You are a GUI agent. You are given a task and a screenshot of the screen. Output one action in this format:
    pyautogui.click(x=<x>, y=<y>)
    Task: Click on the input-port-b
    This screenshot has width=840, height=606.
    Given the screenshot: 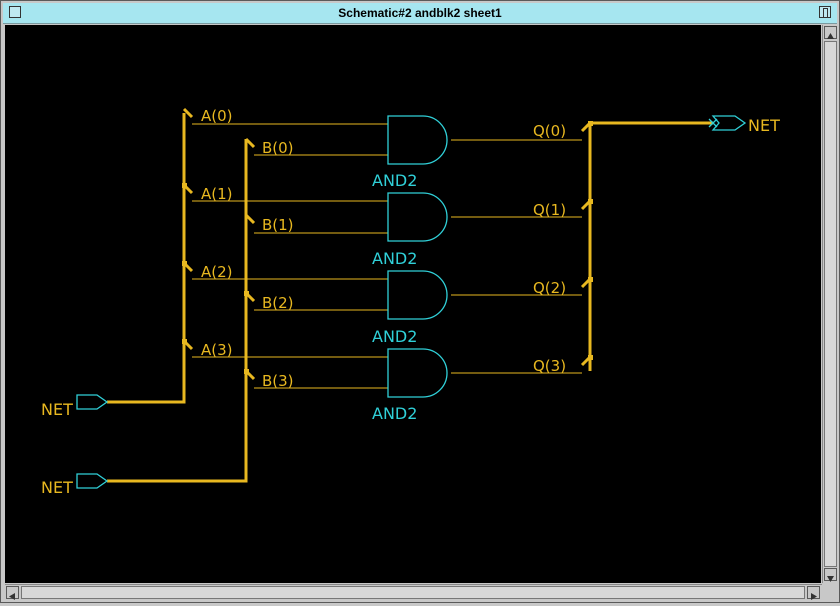 What is the action you would take?
    pyautogui.click(x=92, y=481)
    